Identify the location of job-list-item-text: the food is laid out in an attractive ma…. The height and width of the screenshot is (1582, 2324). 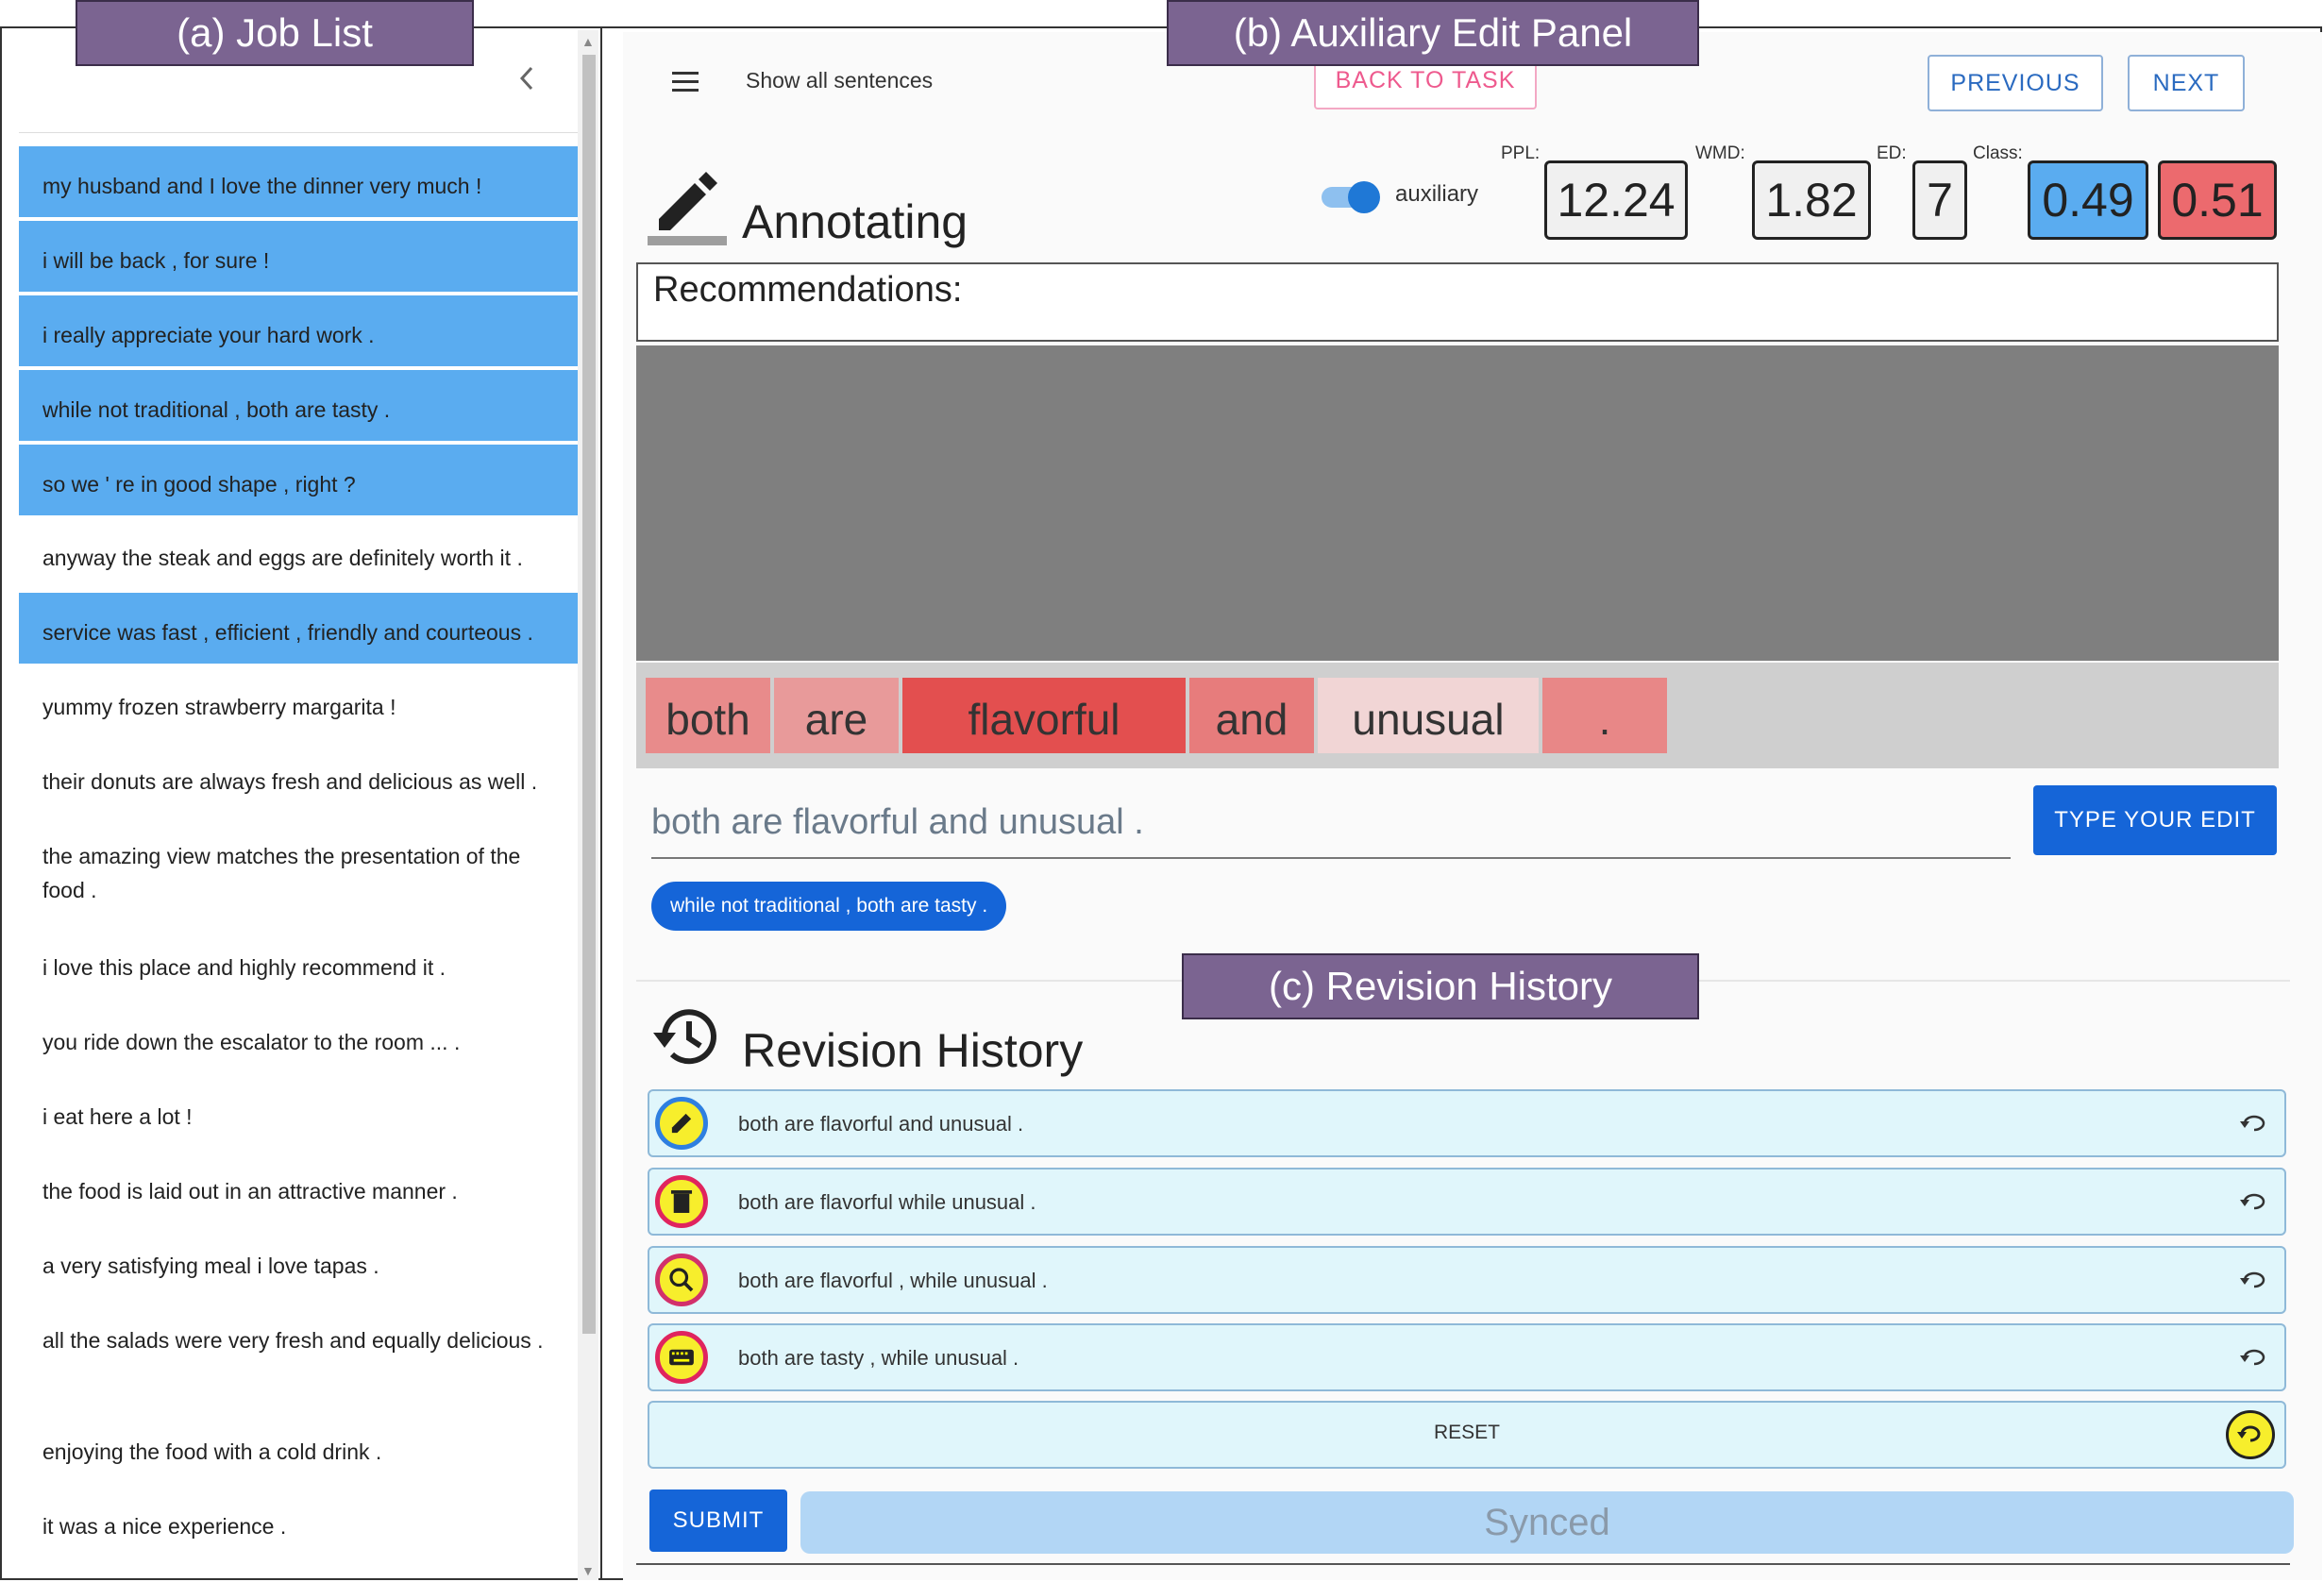
(250, 1191).